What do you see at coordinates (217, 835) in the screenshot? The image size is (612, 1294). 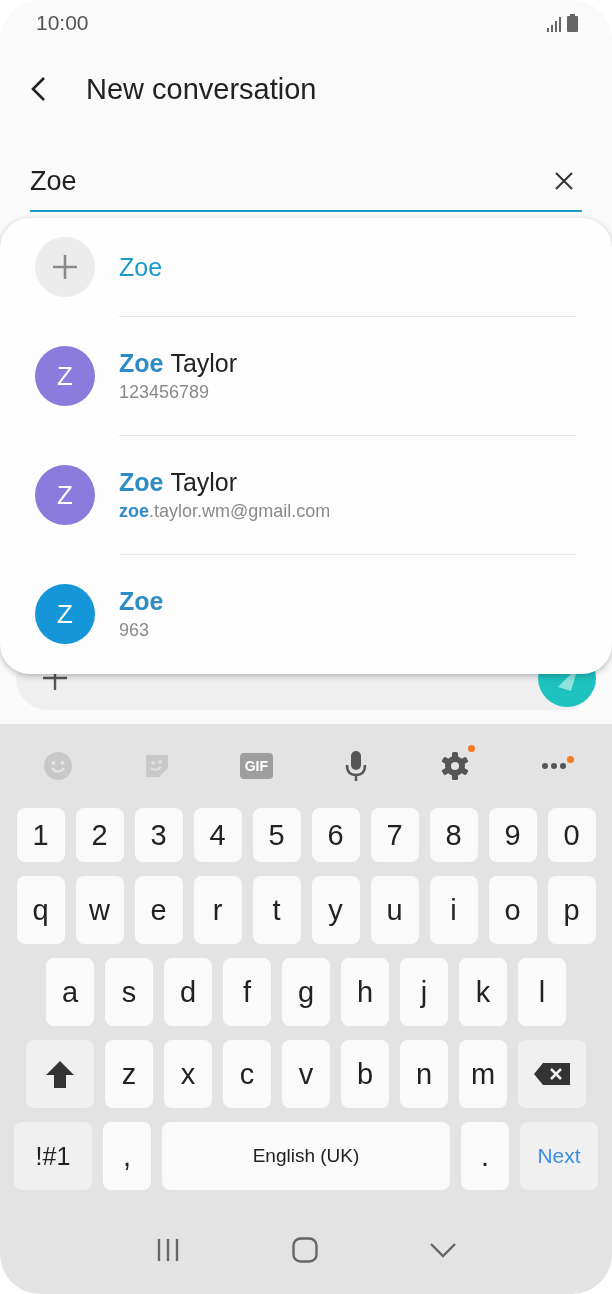 I see `keyboard-key: 4` at bounding box center [217, 835].